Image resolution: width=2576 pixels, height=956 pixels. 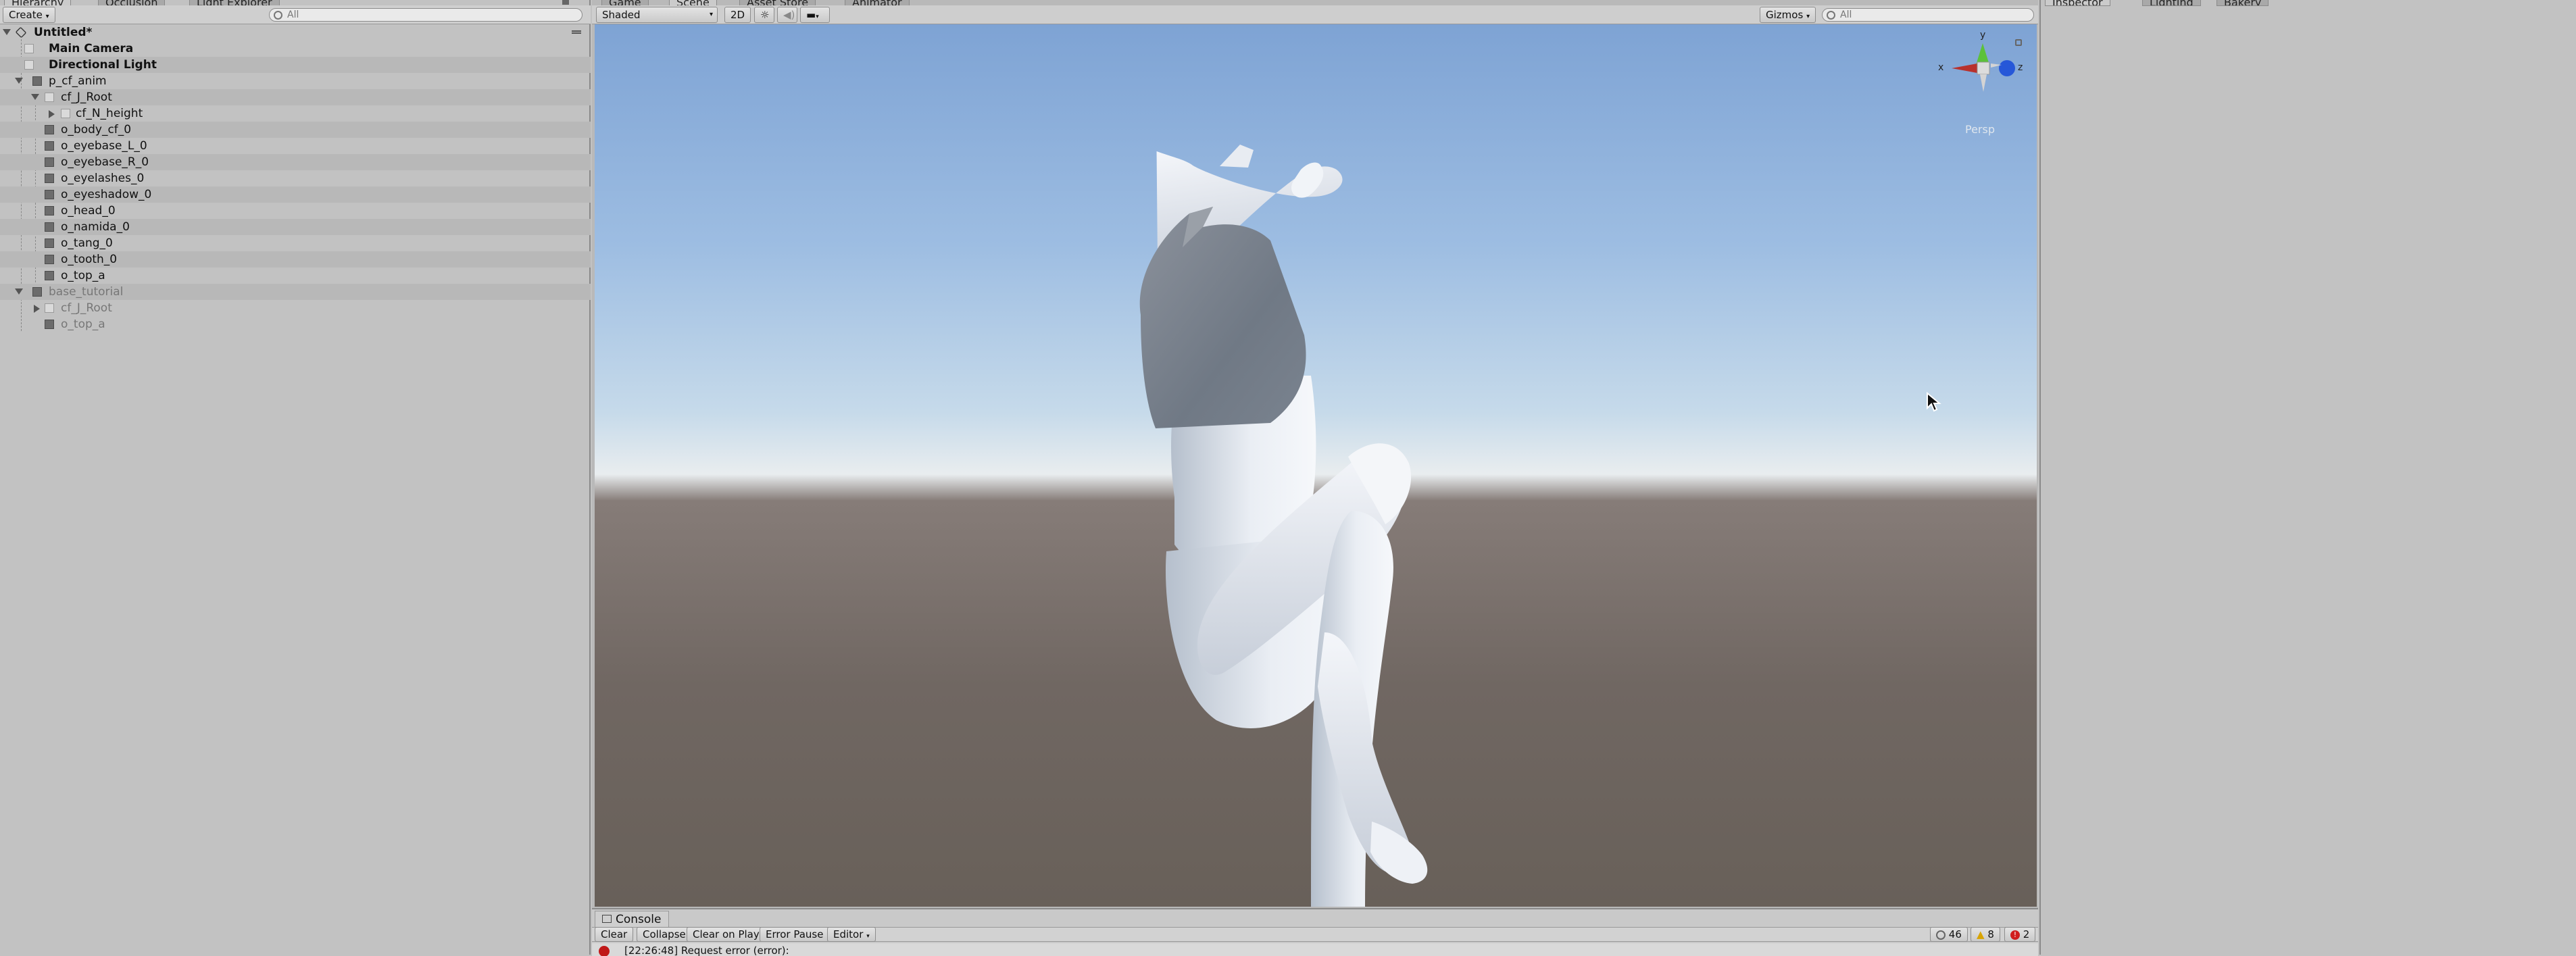 I want to click on hierarchy-item-o-tooth-0: o_tooth_0, so click(x=296, y=259).